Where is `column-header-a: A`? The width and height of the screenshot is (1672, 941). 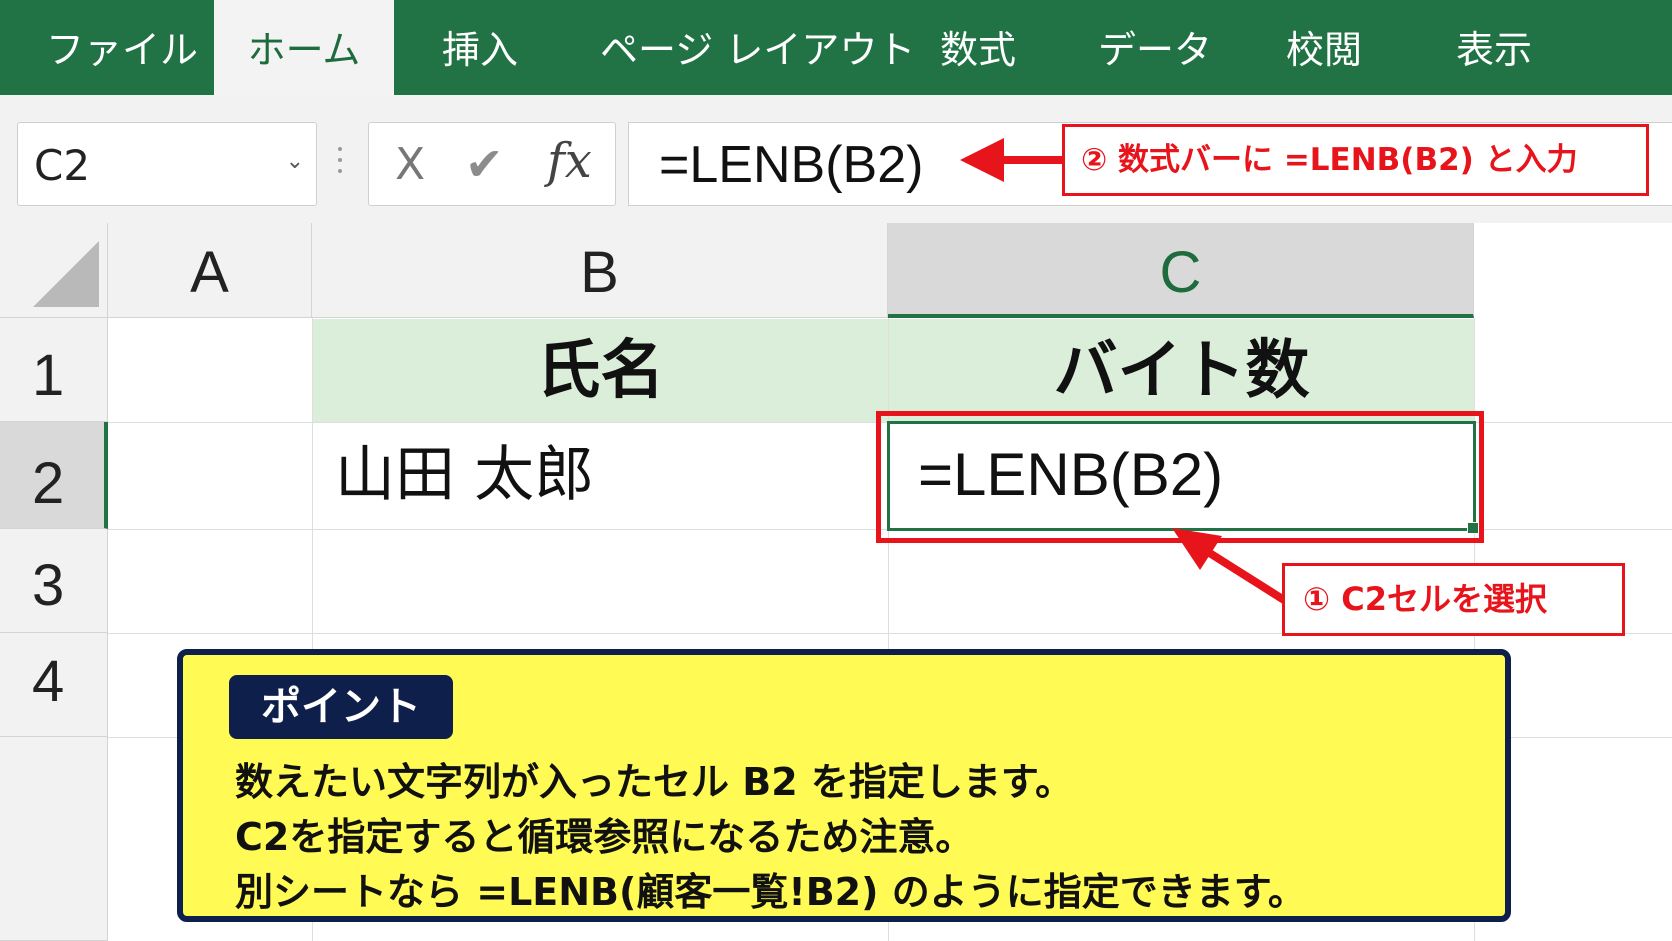 column-header-a: A is located at coordinates (210, 270).